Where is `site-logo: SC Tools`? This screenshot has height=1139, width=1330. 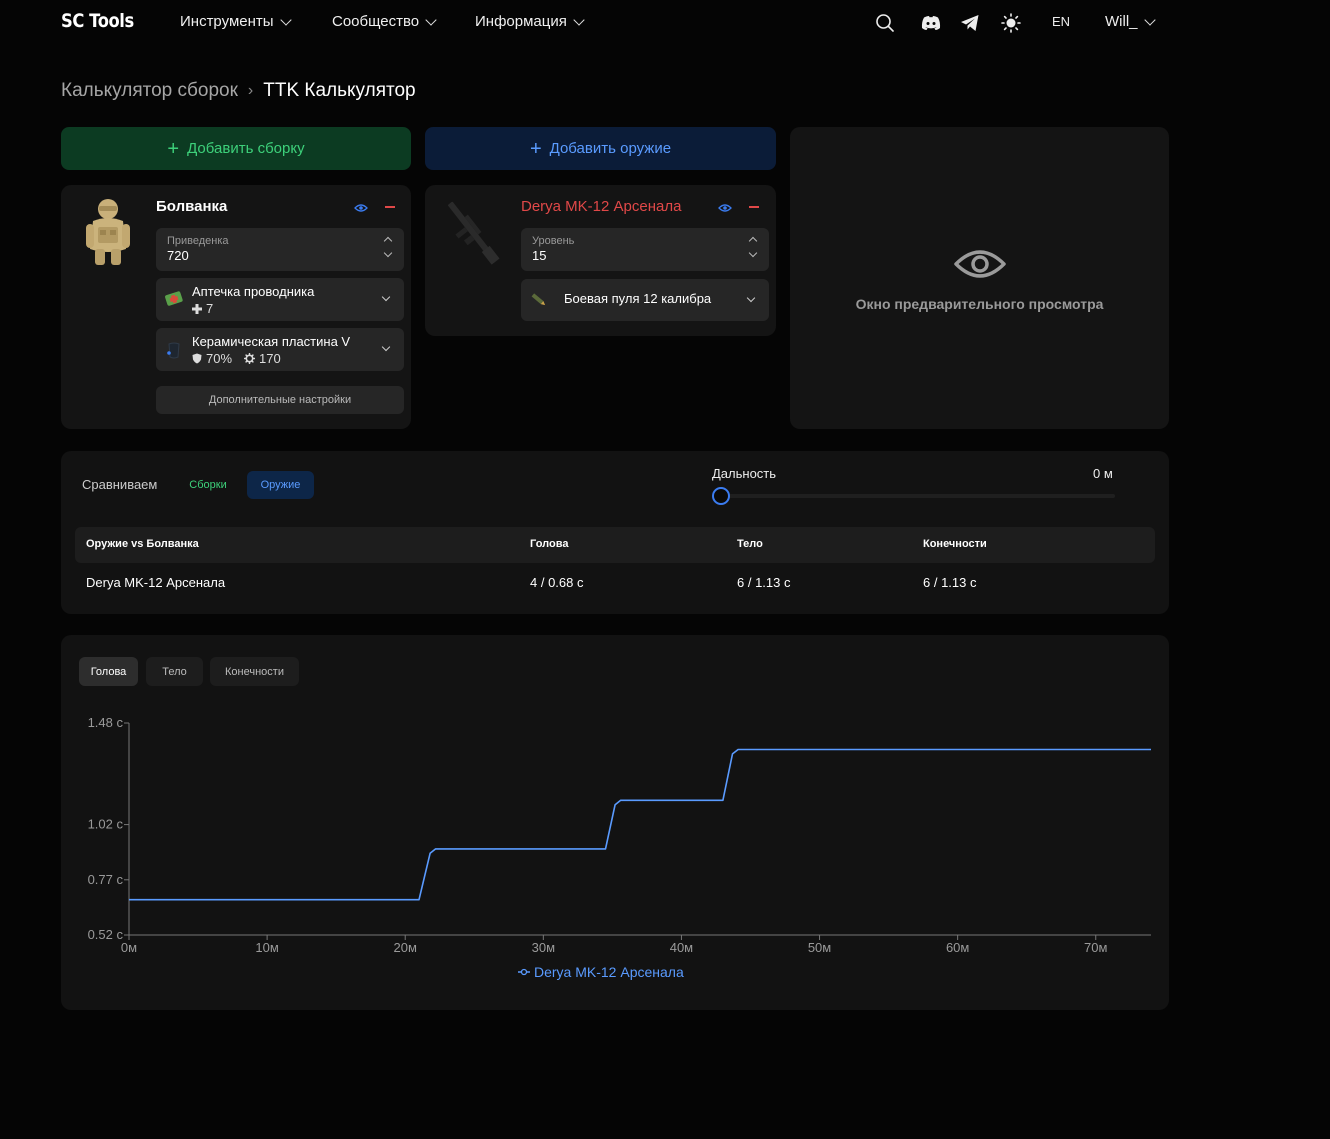 site-logo: SC Tools is located at coordinates (97, 21).